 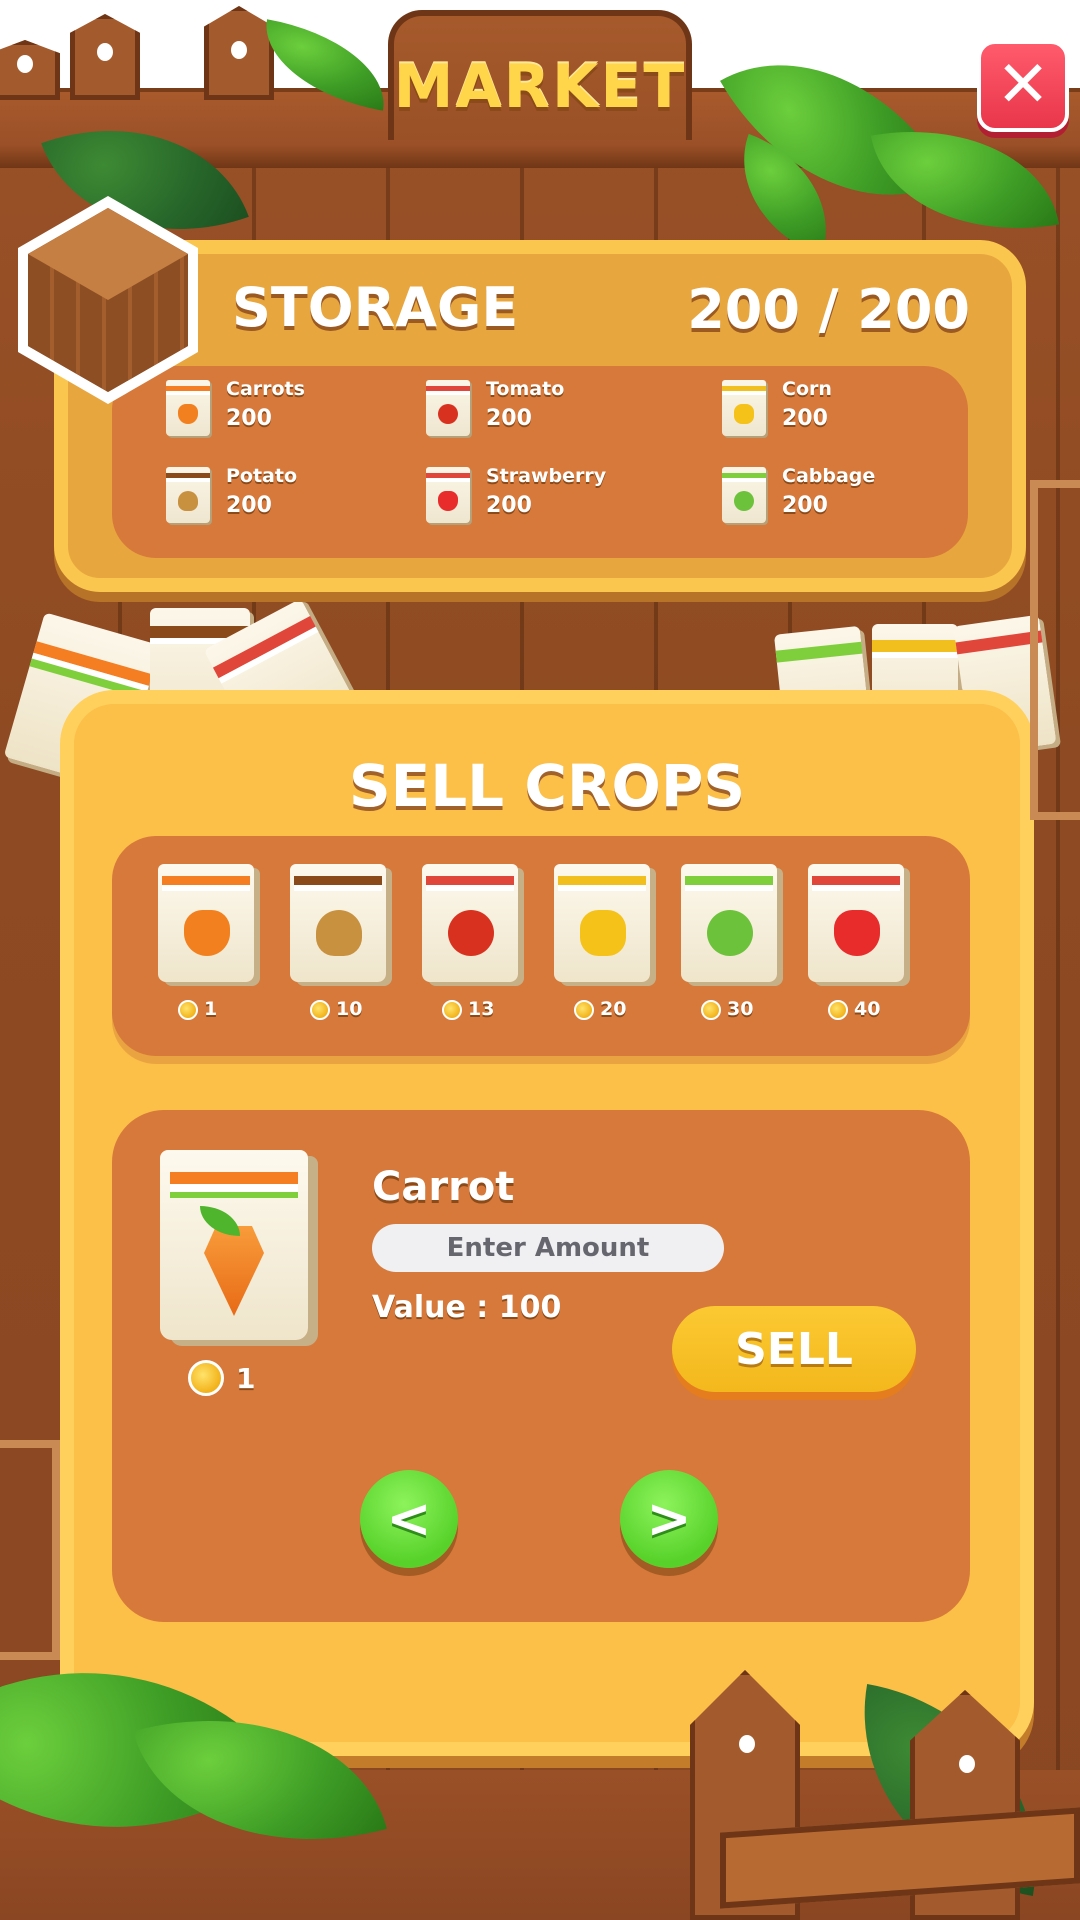 What do you see at coordinates (409, 1519) in the screenshot?
I see `previous-crop-button: <` at bounding box center [409, 1519].